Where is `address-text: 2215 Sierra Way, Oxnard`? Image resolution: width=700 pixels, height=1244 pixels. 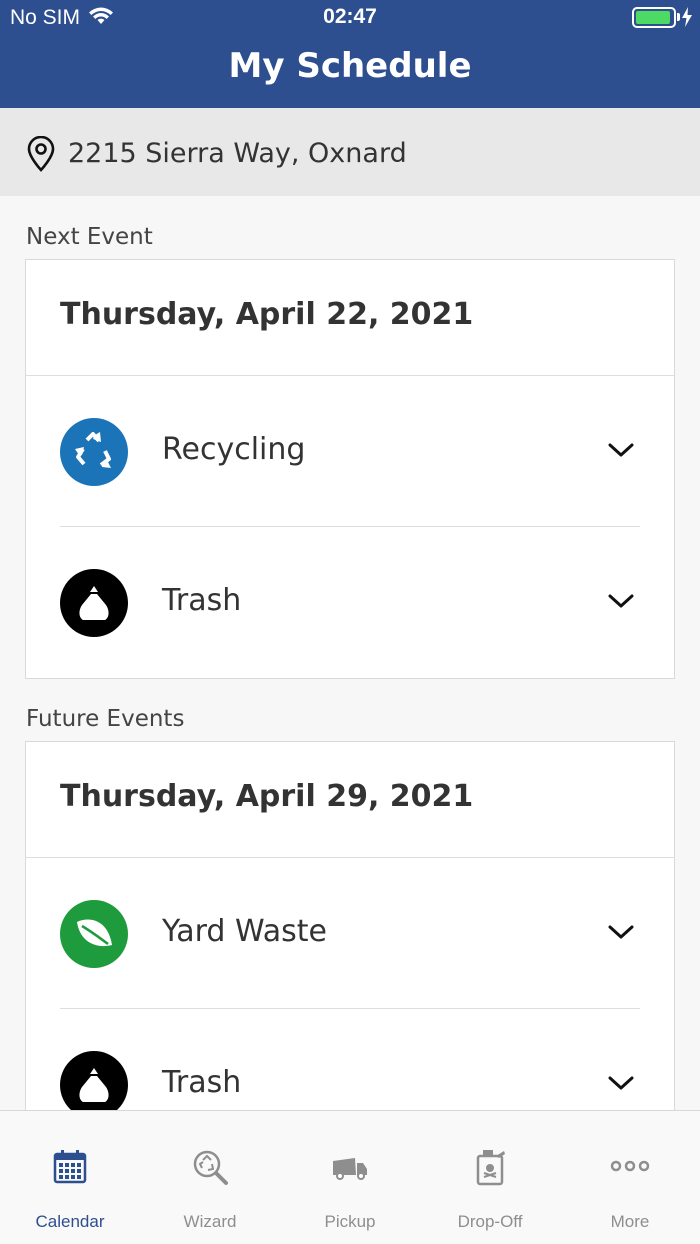 address-text: 2215 Sierra Way, Oxnard is located at coordinates (237, 153).